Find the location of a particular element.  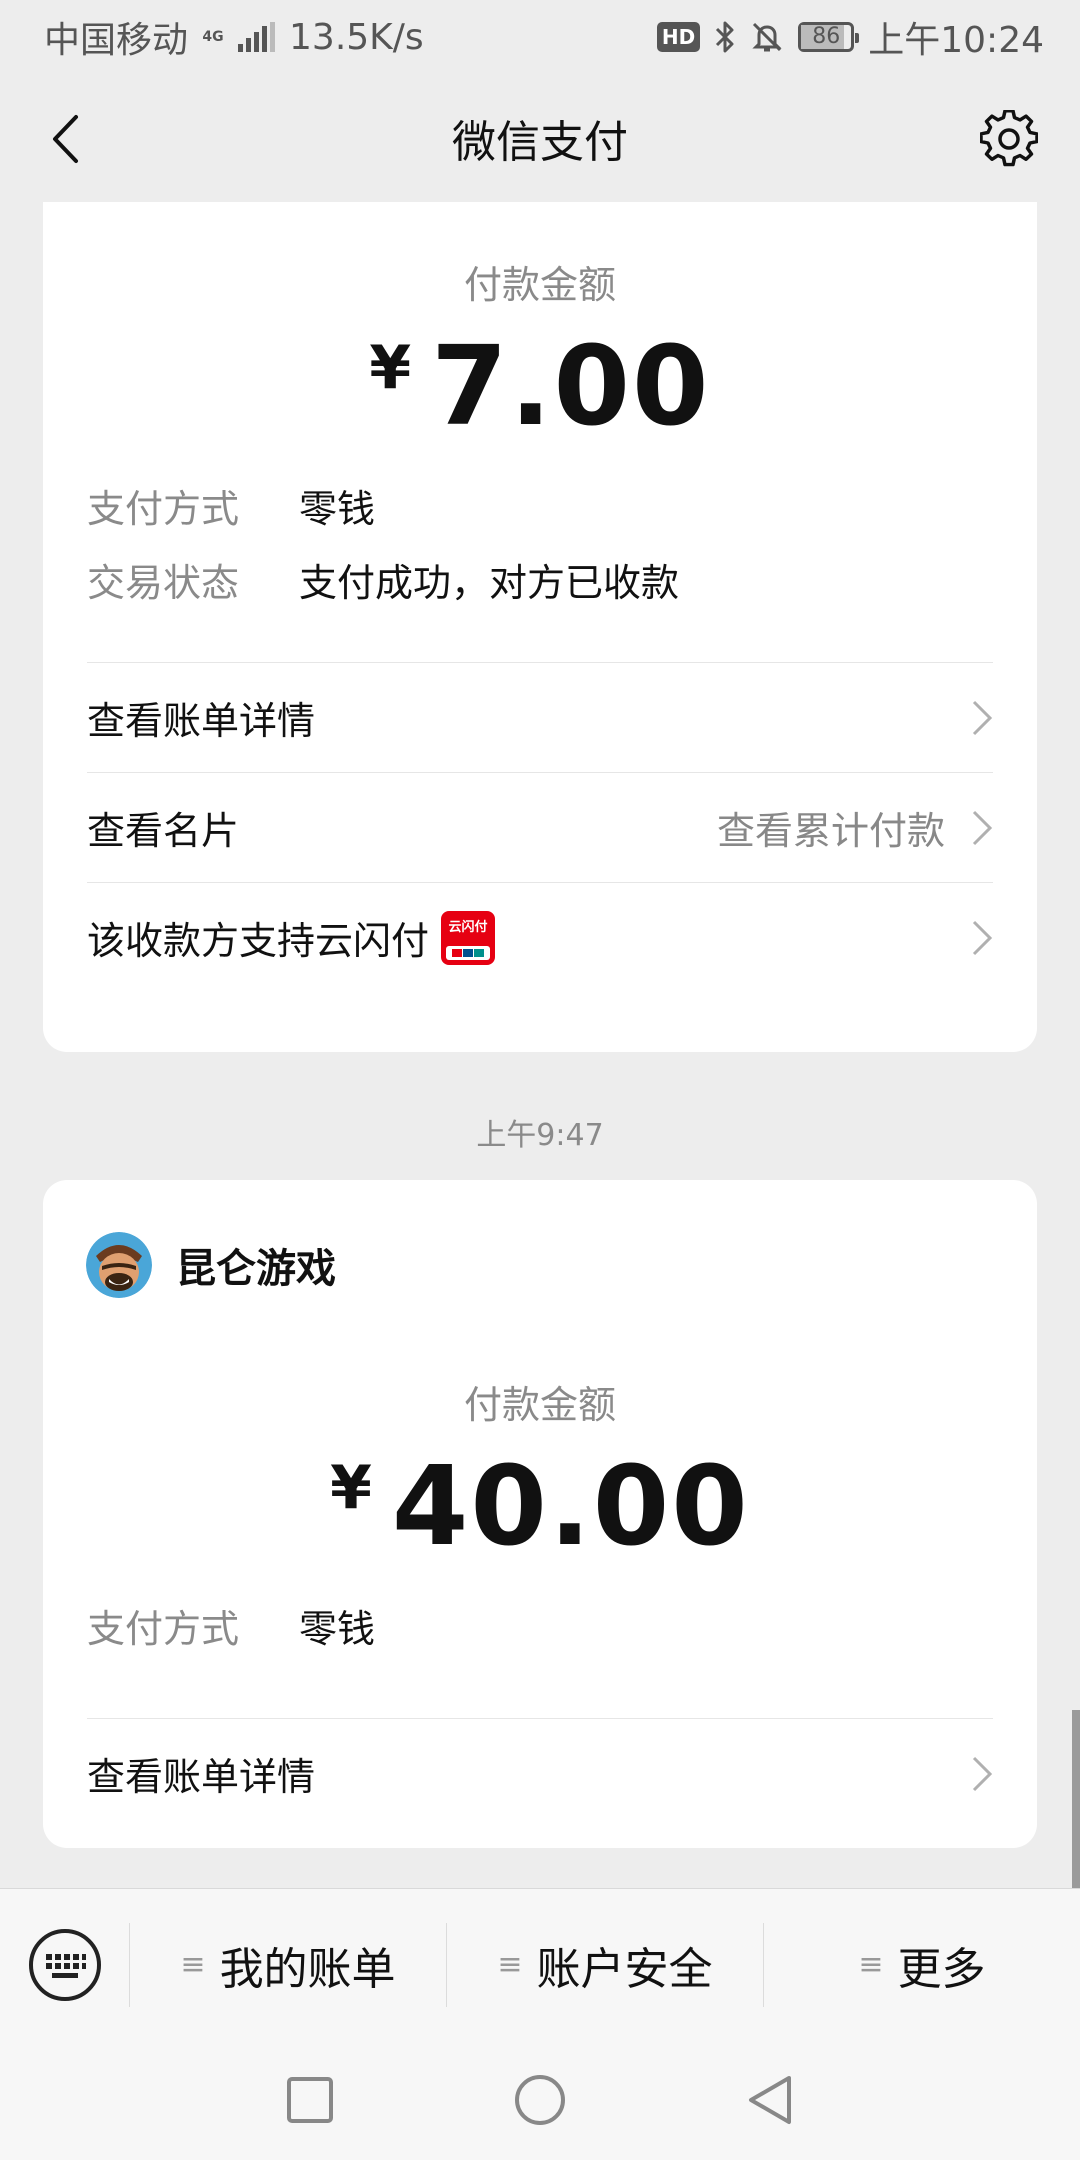

merchant-name: 昆仑游戏 is located at coordinates (256, 1269).